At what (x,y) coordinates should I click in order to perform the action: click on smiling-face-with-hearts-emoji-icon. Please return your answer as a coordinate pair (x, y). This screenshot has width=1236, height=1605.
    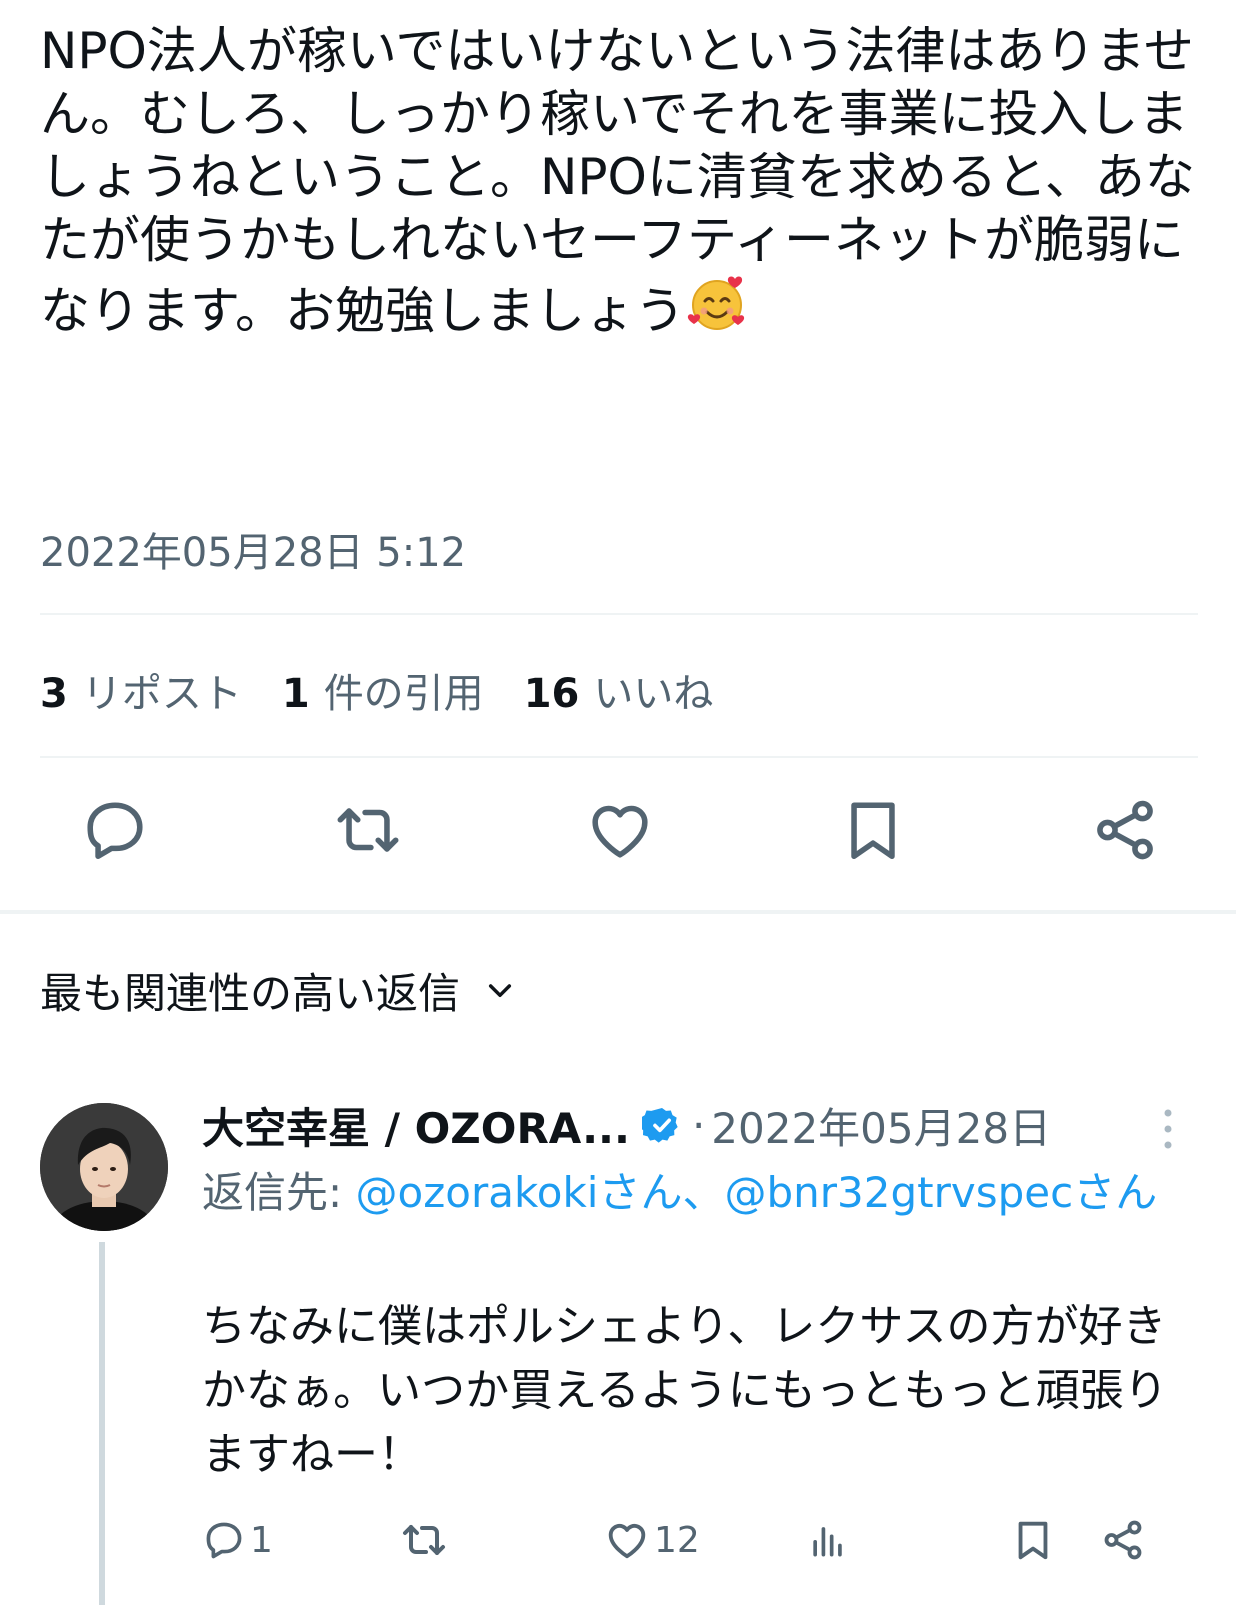
    Looking at the image, I should click on (716, 303).